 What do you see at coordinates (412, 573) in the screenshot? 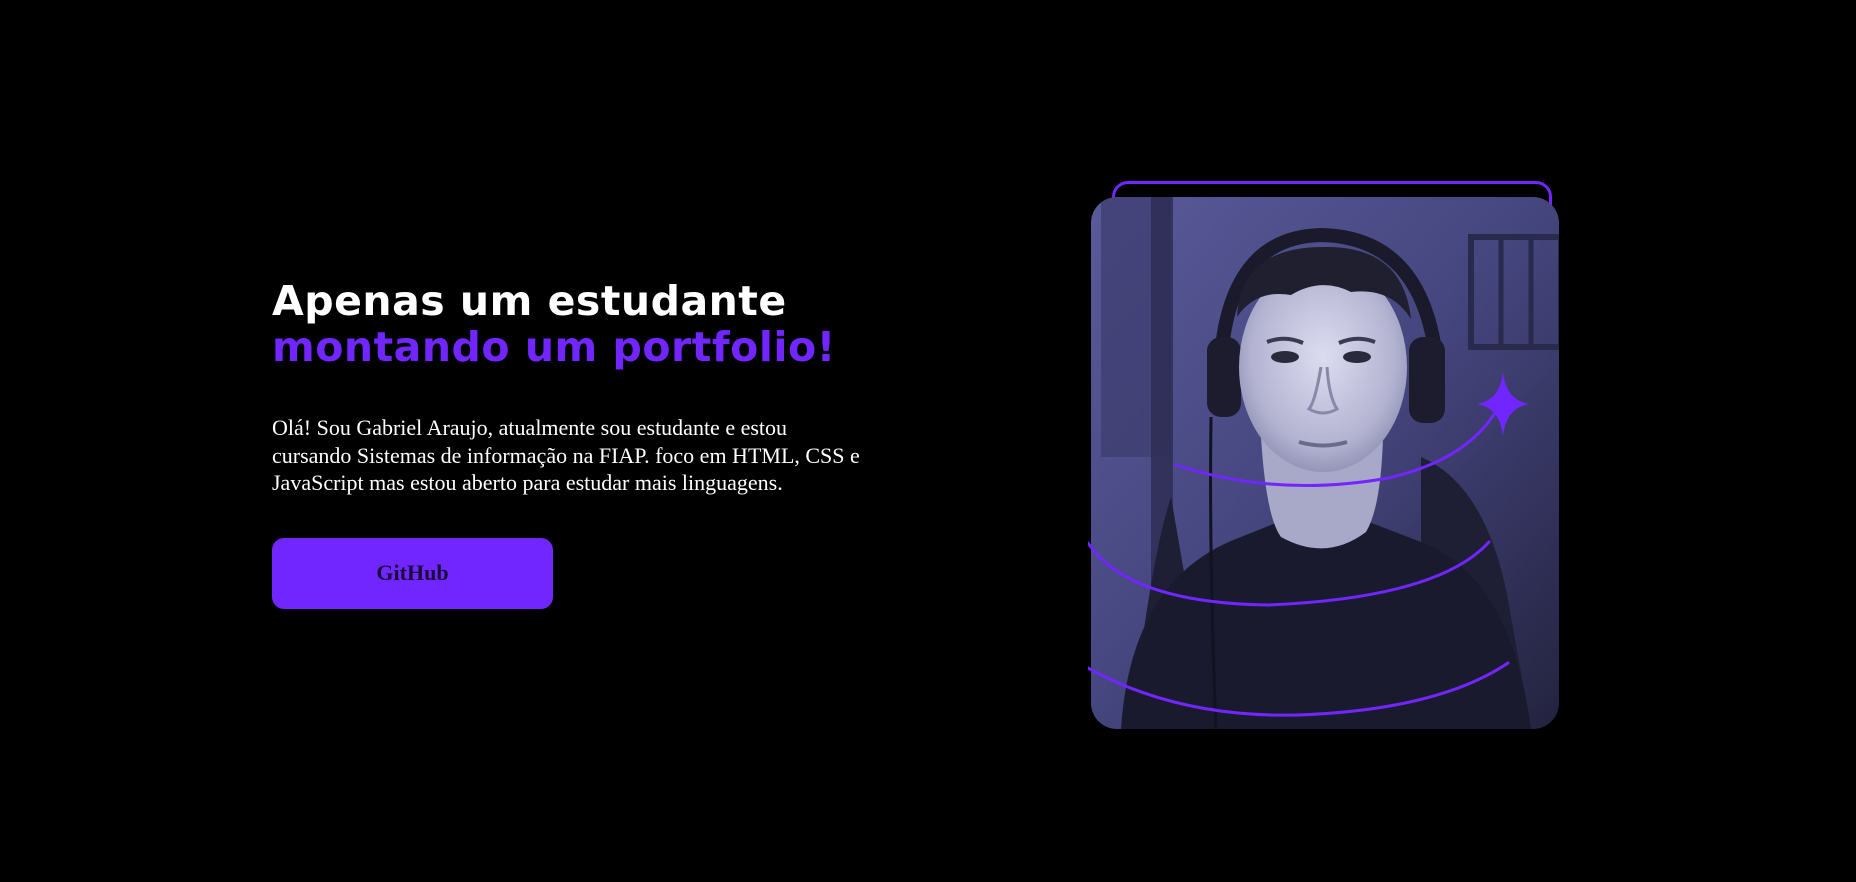
I see `github-button: GitHub` at bounding box center [412, 573].